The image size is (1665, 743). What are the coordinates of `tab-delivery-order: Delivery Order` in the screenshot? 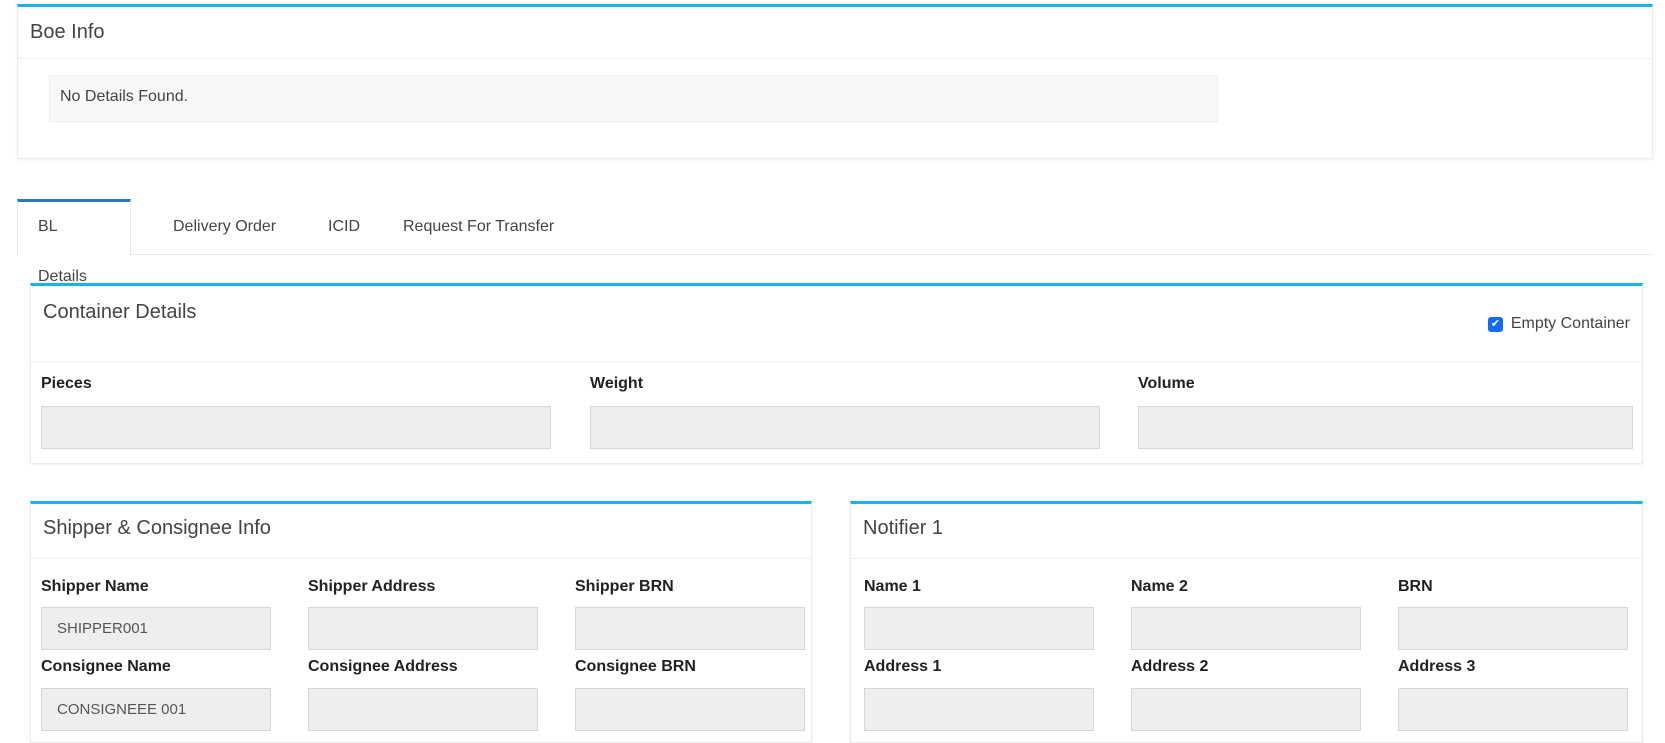 It's located at (224, 227).